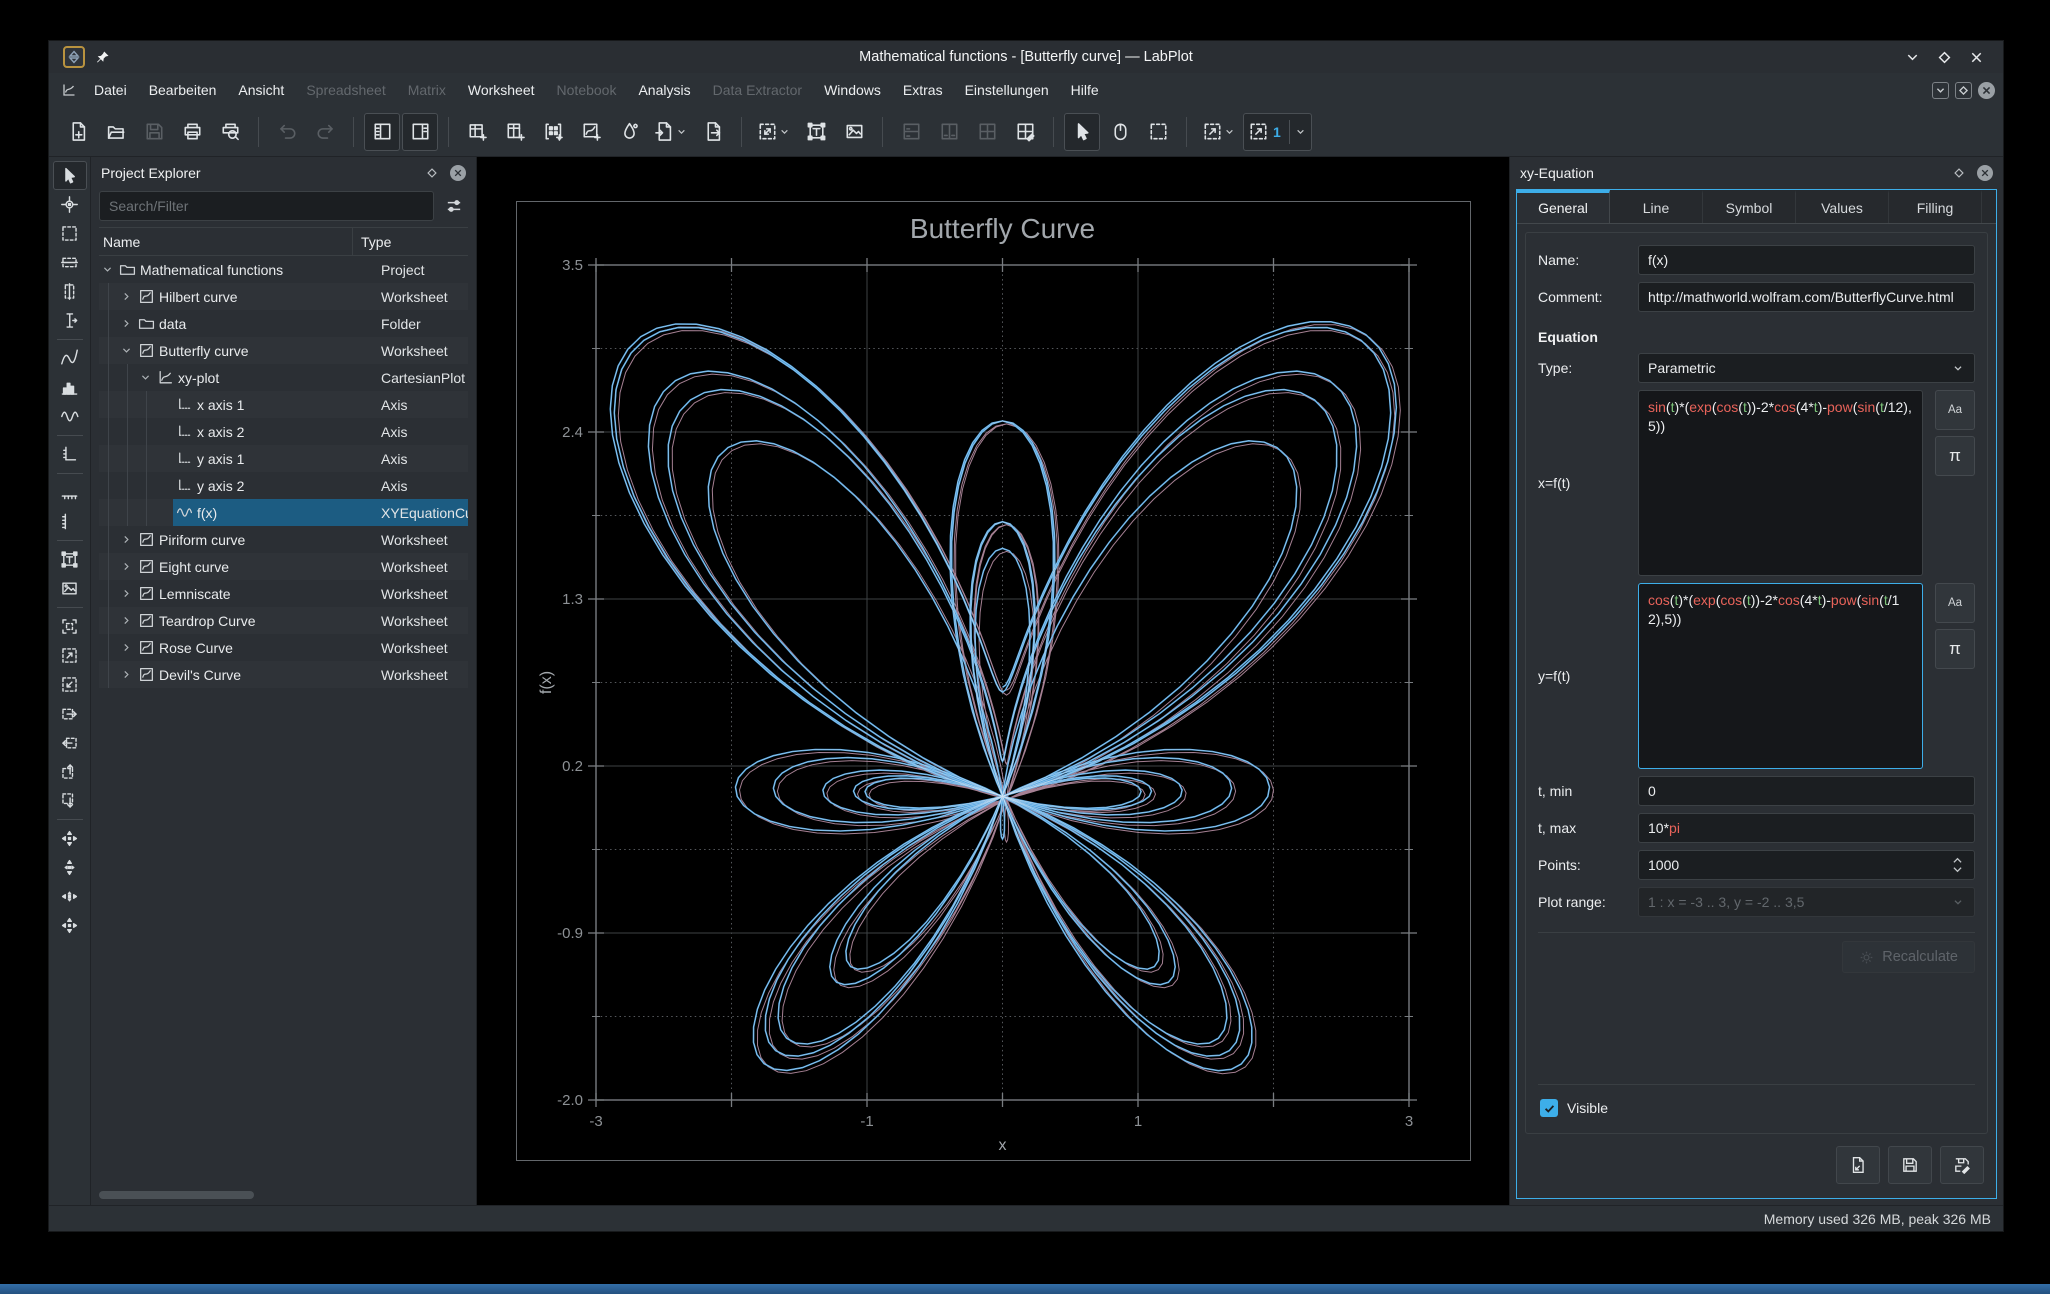 The width and height of the screenshot is (2050, 1294). Describe the element at coordinates (1806, 368) in the screenshot. I see `type-combobox: Parametric` at that location.